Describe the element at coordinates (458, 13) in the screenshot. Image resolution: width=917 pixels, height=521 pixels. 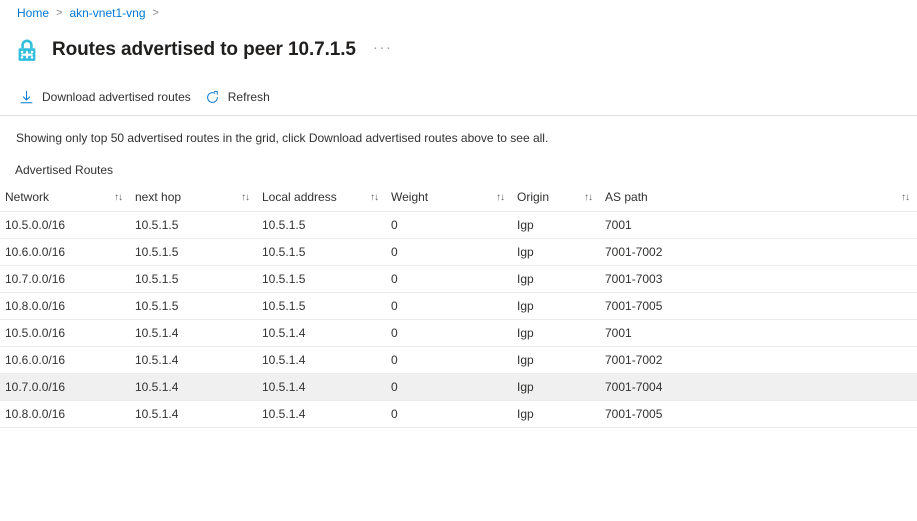
I see `breadcrumb: Home > akn-vnet1-vng >` at that location.